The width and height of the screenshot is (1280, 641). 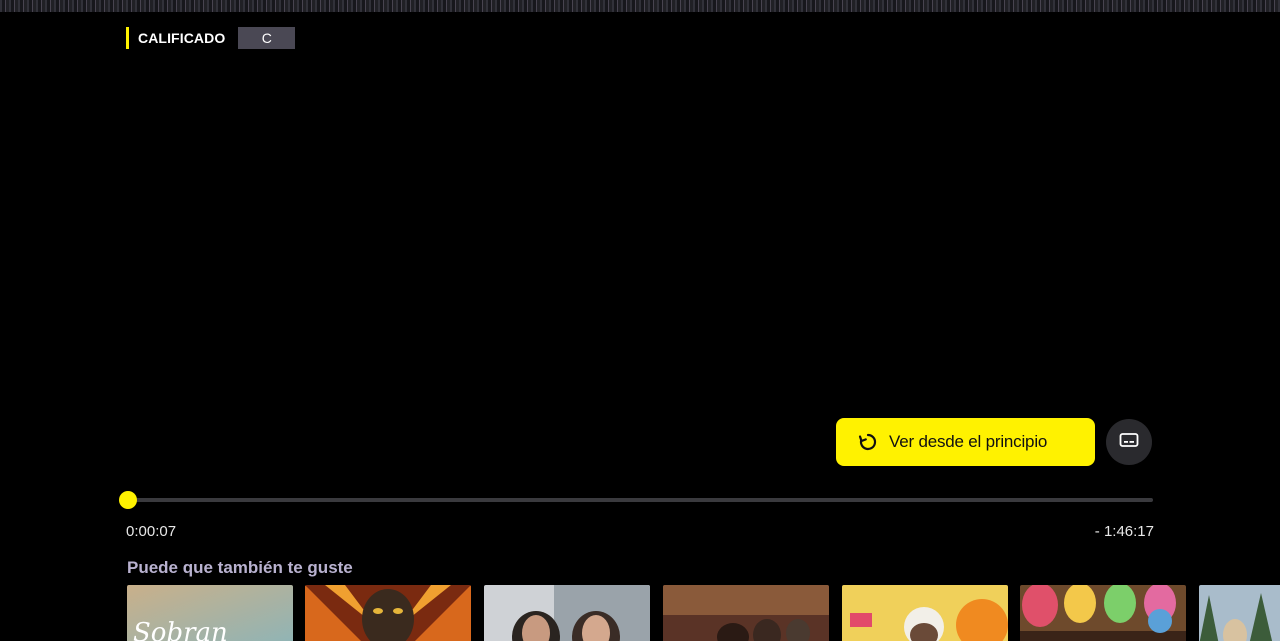 What do you see at coordinates (1124, 531) in the screenshot?
I see `remaining-time: - 1:46:17` at bounding box center [1124, 531].